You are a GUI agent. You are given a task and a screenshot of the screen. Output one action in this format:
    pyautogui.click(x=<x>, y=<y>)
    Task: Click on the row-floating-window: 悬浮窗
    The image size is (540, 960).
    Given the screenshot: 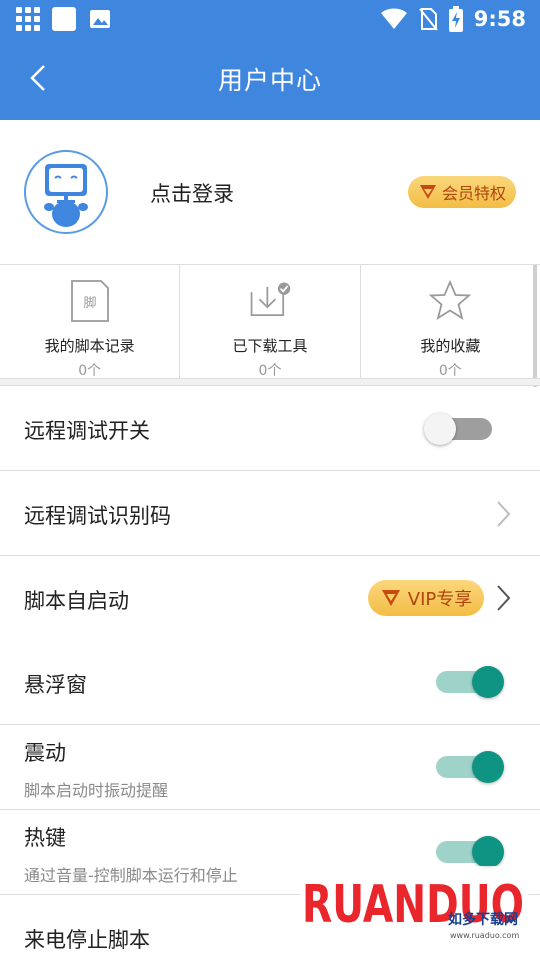 What is the action you would take?
    pyautogui.click(x=270, y=682)
    